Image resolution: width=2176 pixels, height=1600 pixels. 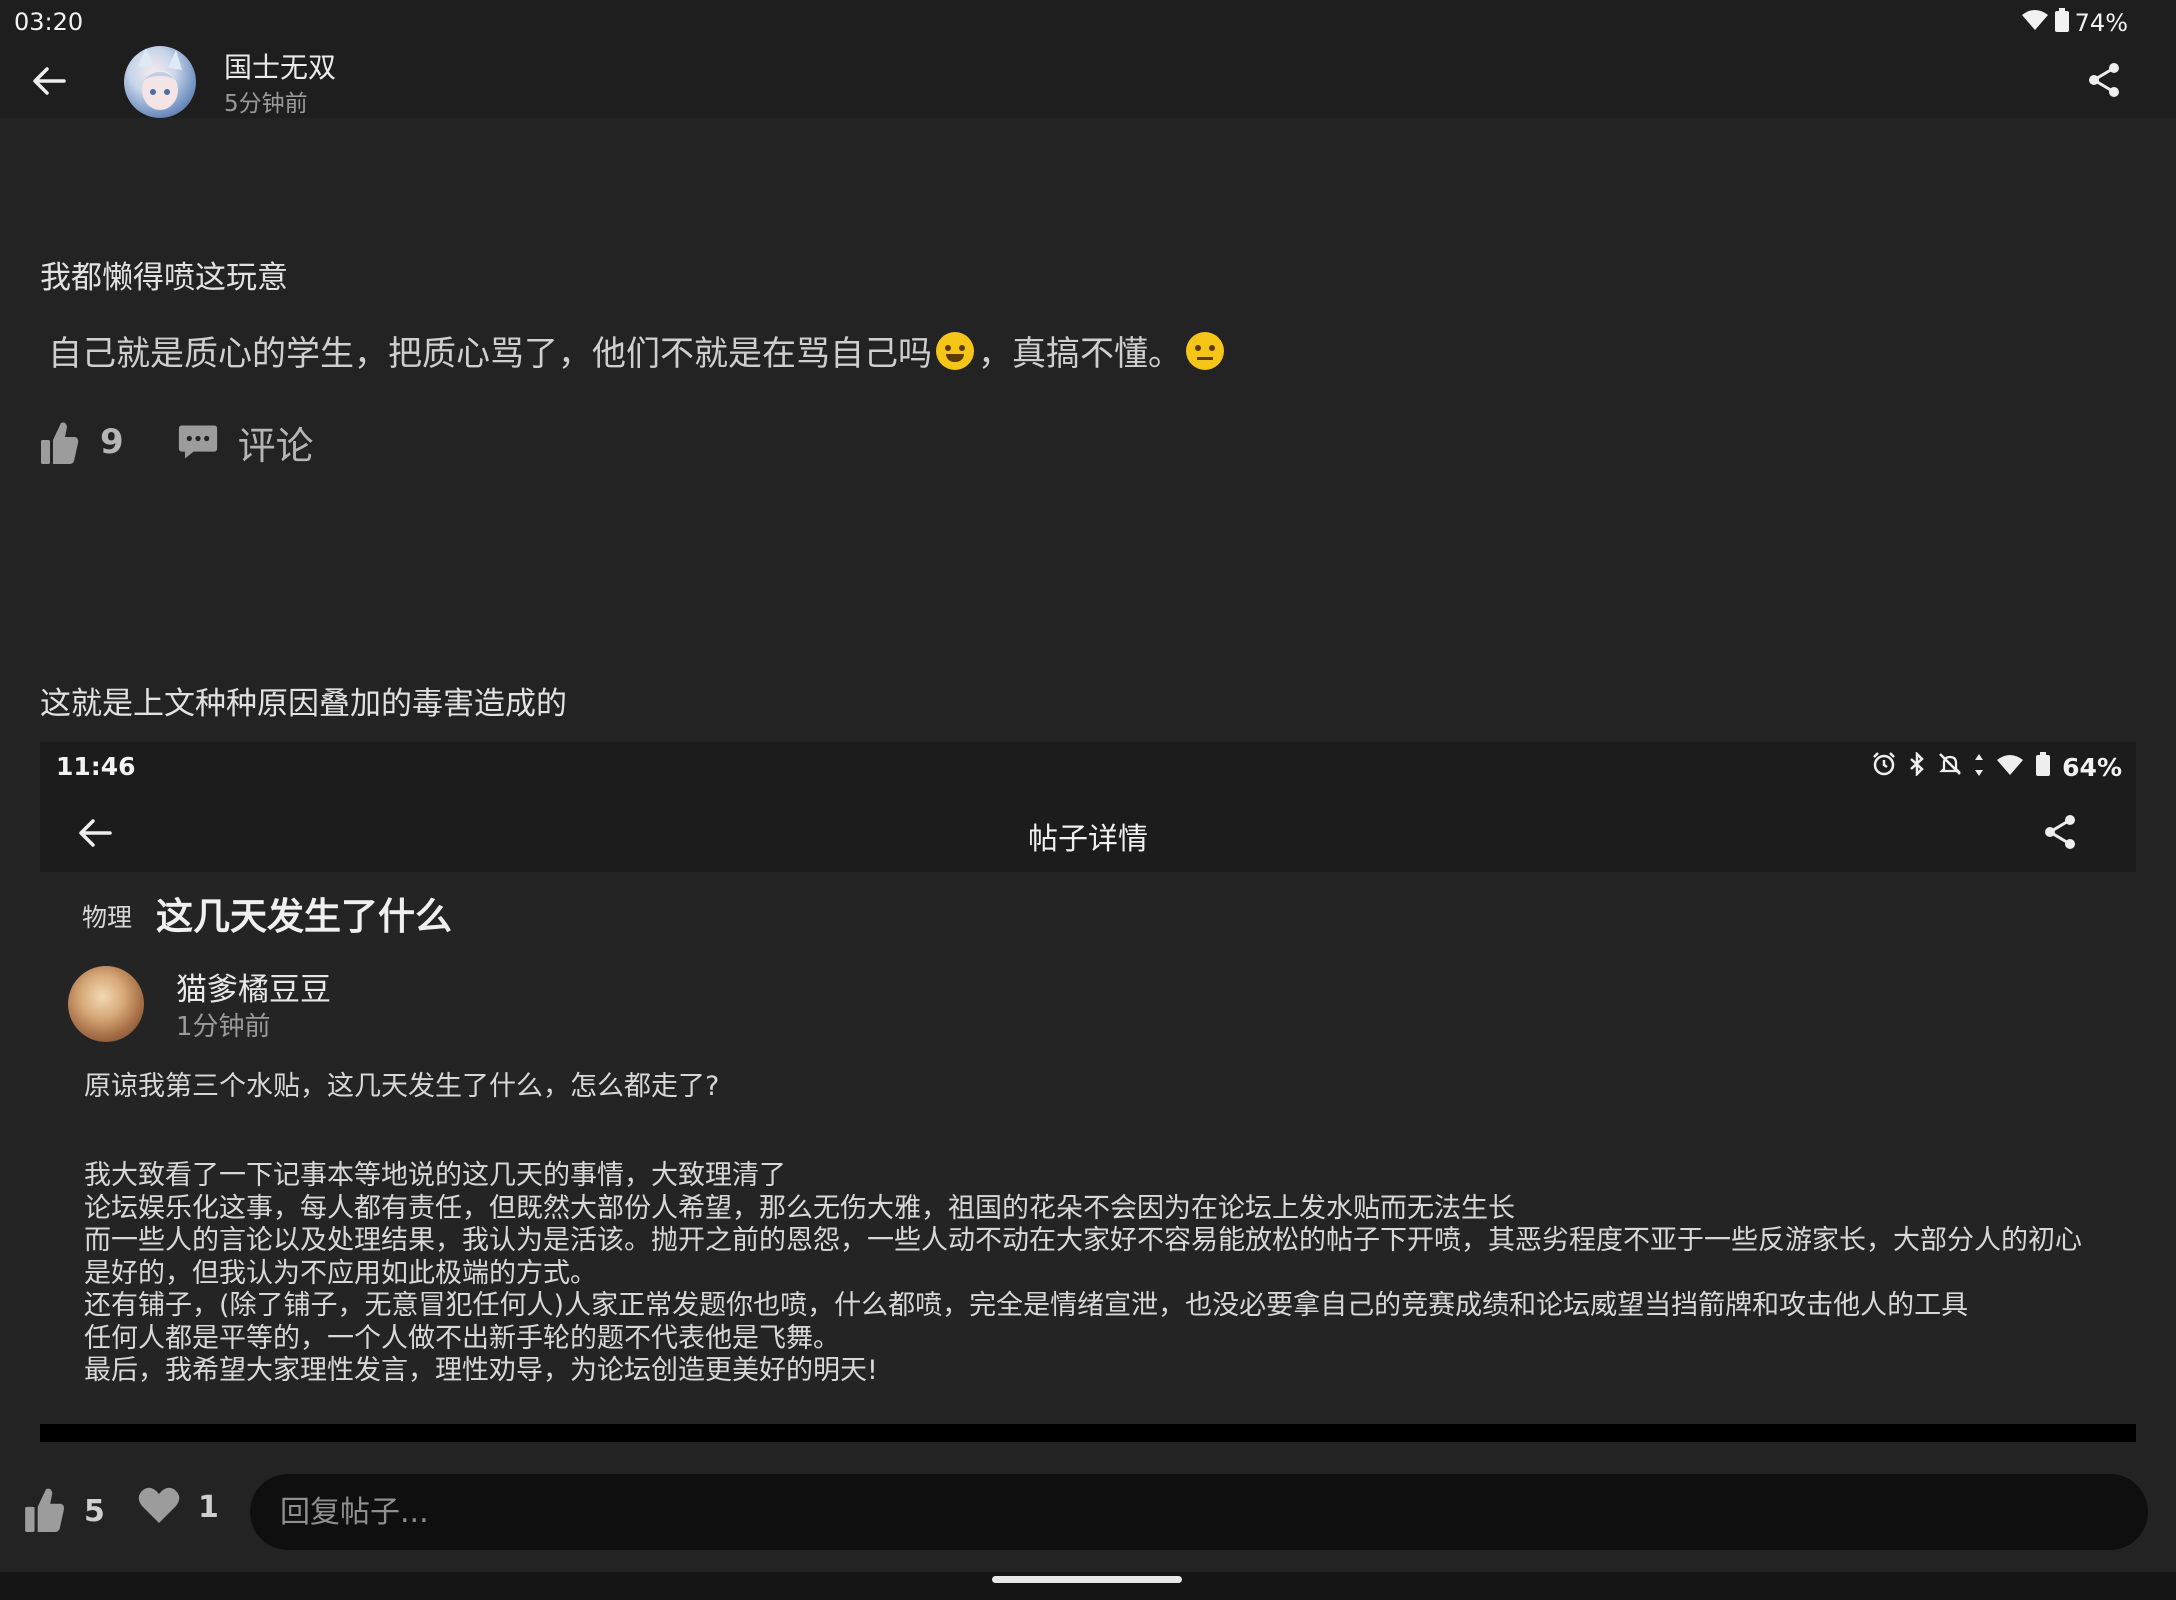 I want to click on like-count: 9, so click(x=112, y=442).